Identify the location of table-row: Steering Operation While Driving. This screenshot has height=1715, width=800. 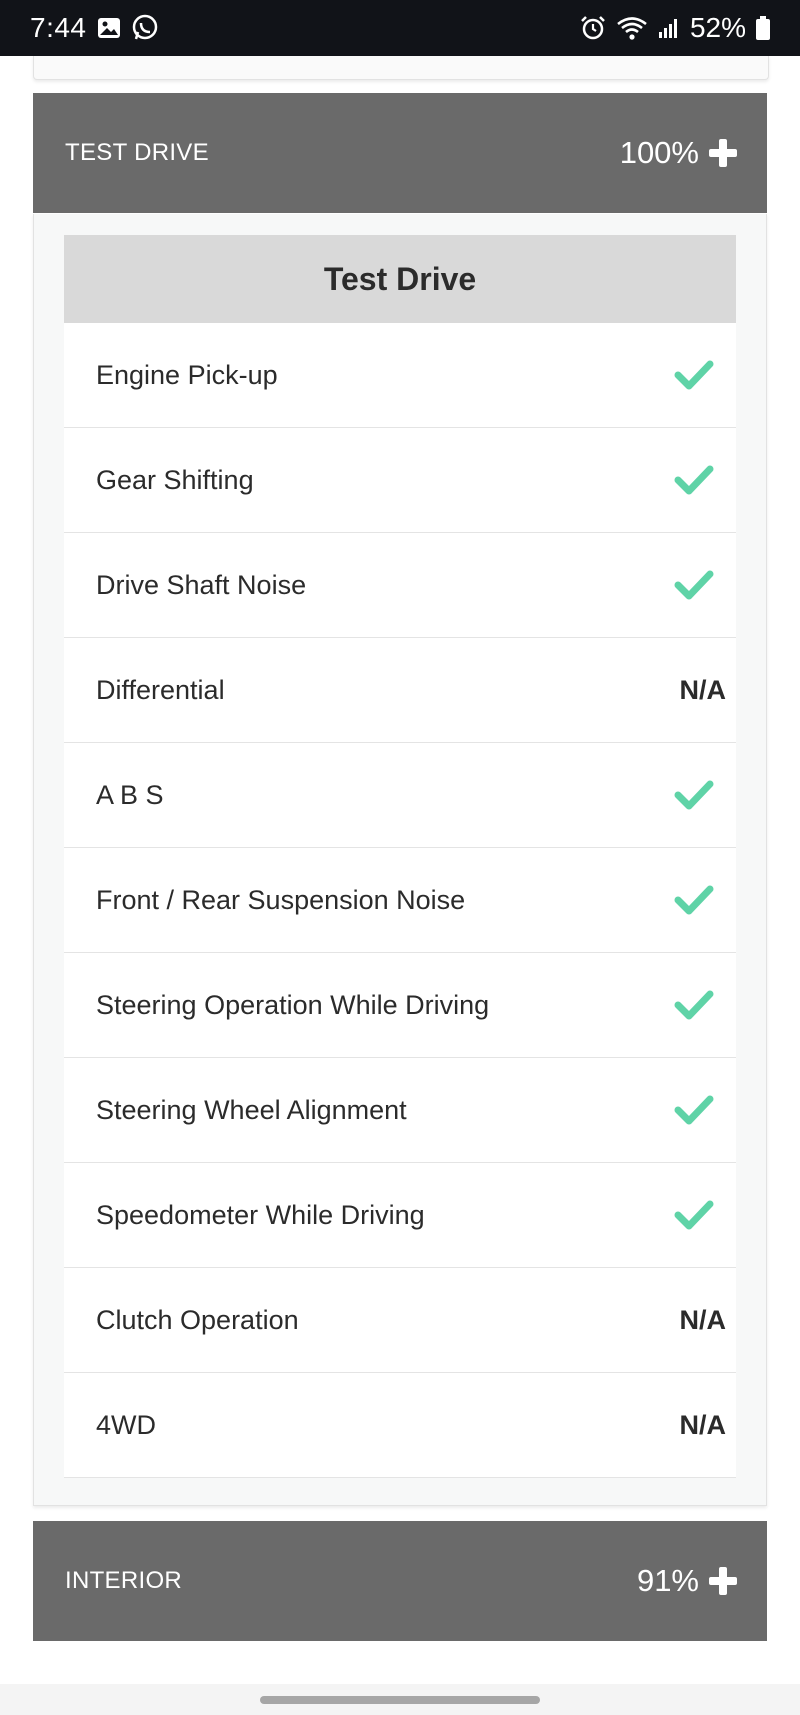
(400, 1005).